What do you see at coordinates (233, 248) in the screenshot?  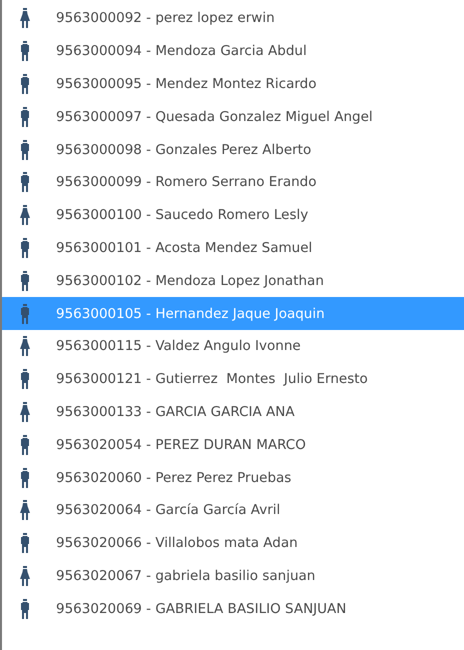 I see `list-item: 9563000101 - Acosta Mendez Samuel` at bounding box center [233, 248].